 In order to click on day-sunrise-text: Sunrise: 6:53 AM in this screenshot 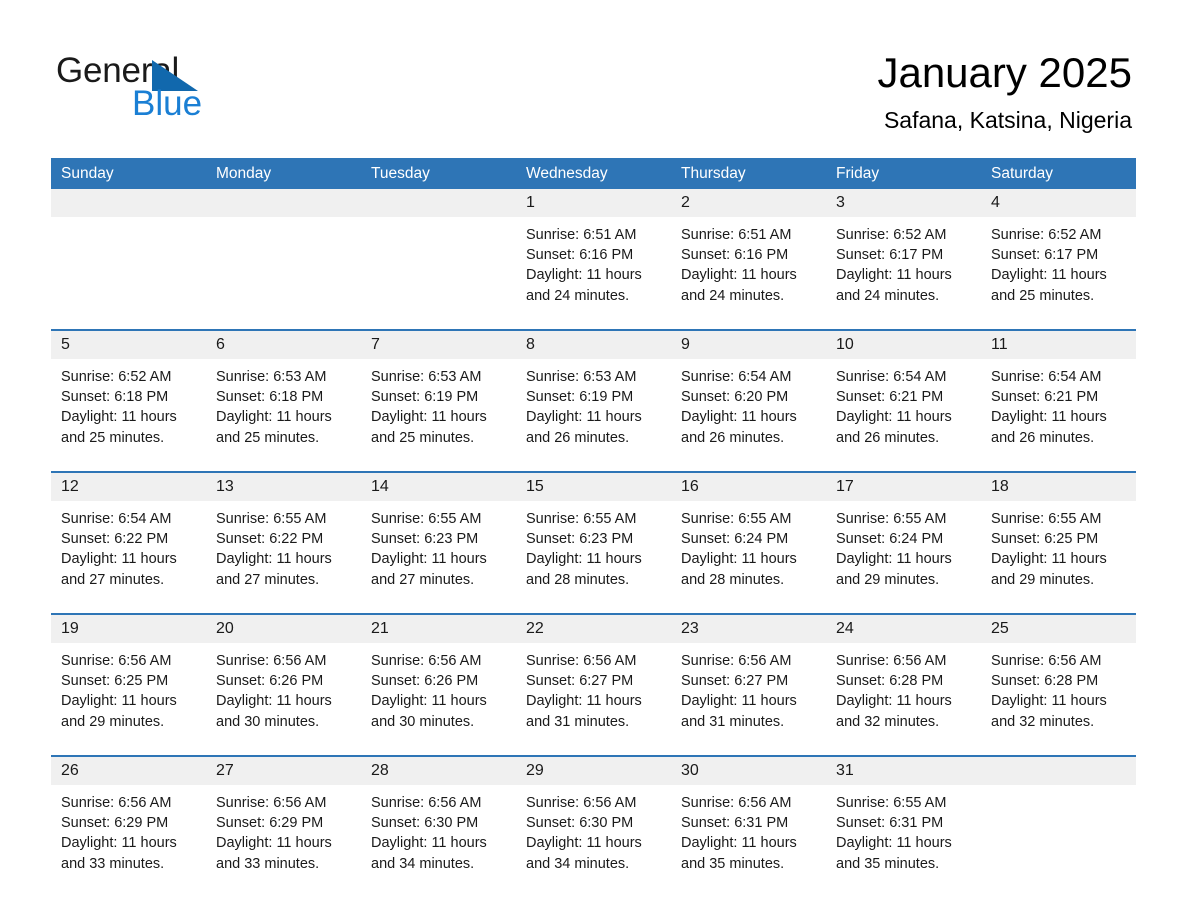, I will do `click(271, 377)`.